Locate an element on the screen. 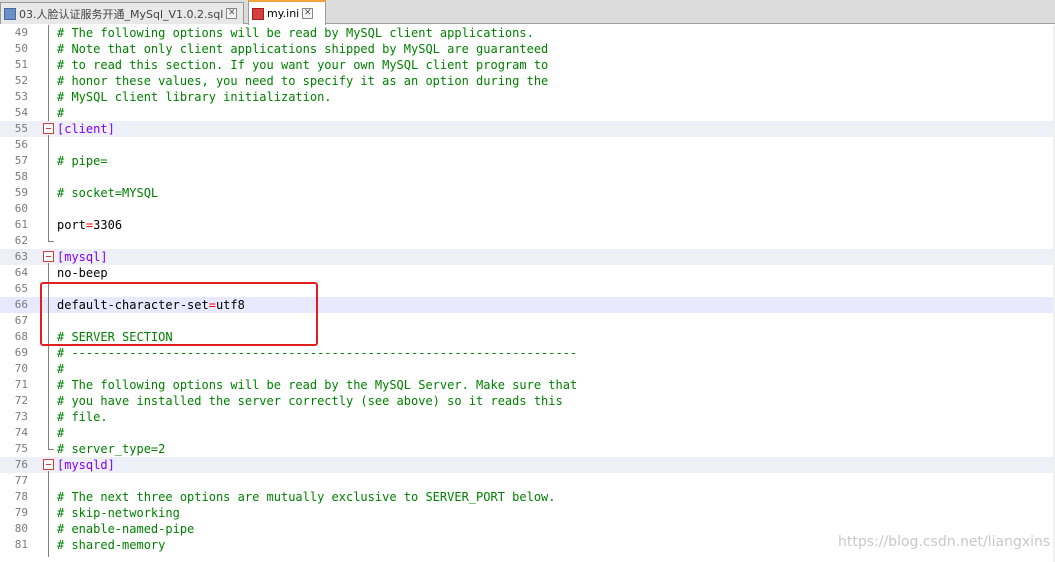 The width and height of the screenshot is (1055, 562). token: # enable-named-pipe is located at coordinates (126, 529).